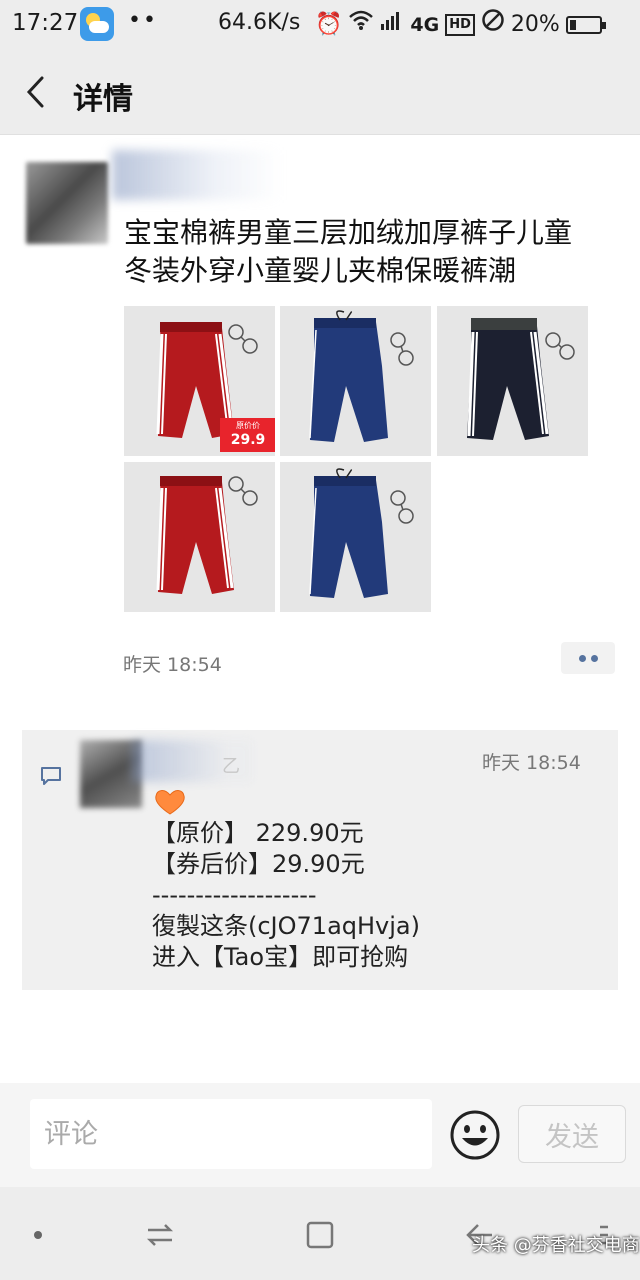 This screenshot has height=1280, width=640. I want to click on hd-badge: HD, so click(460, 24).